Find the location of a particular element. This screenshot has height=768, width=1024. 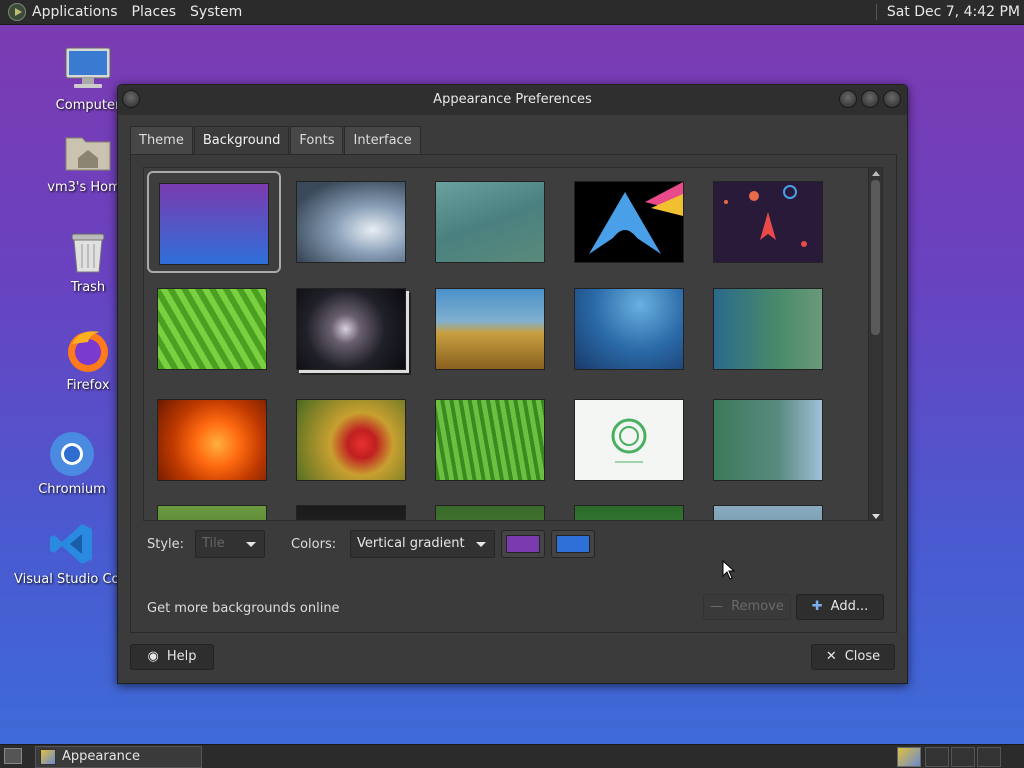

plus-icon: ✚ is located at coordinates (817, 606).